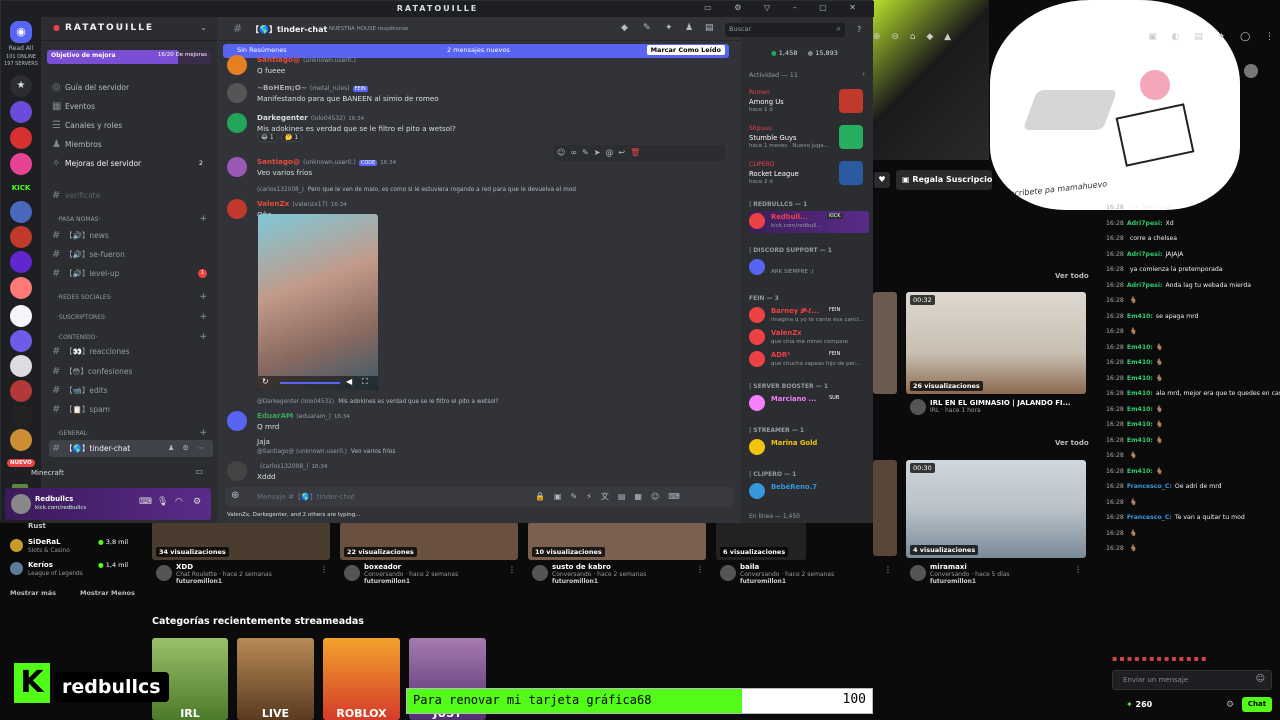 The width and height of the screenshot is (1280, 720). What do you see at coordinates (1149, 517) in the screenshot?
I see `chat-user: Francesco_C:` at bounding box center [1149, 517].